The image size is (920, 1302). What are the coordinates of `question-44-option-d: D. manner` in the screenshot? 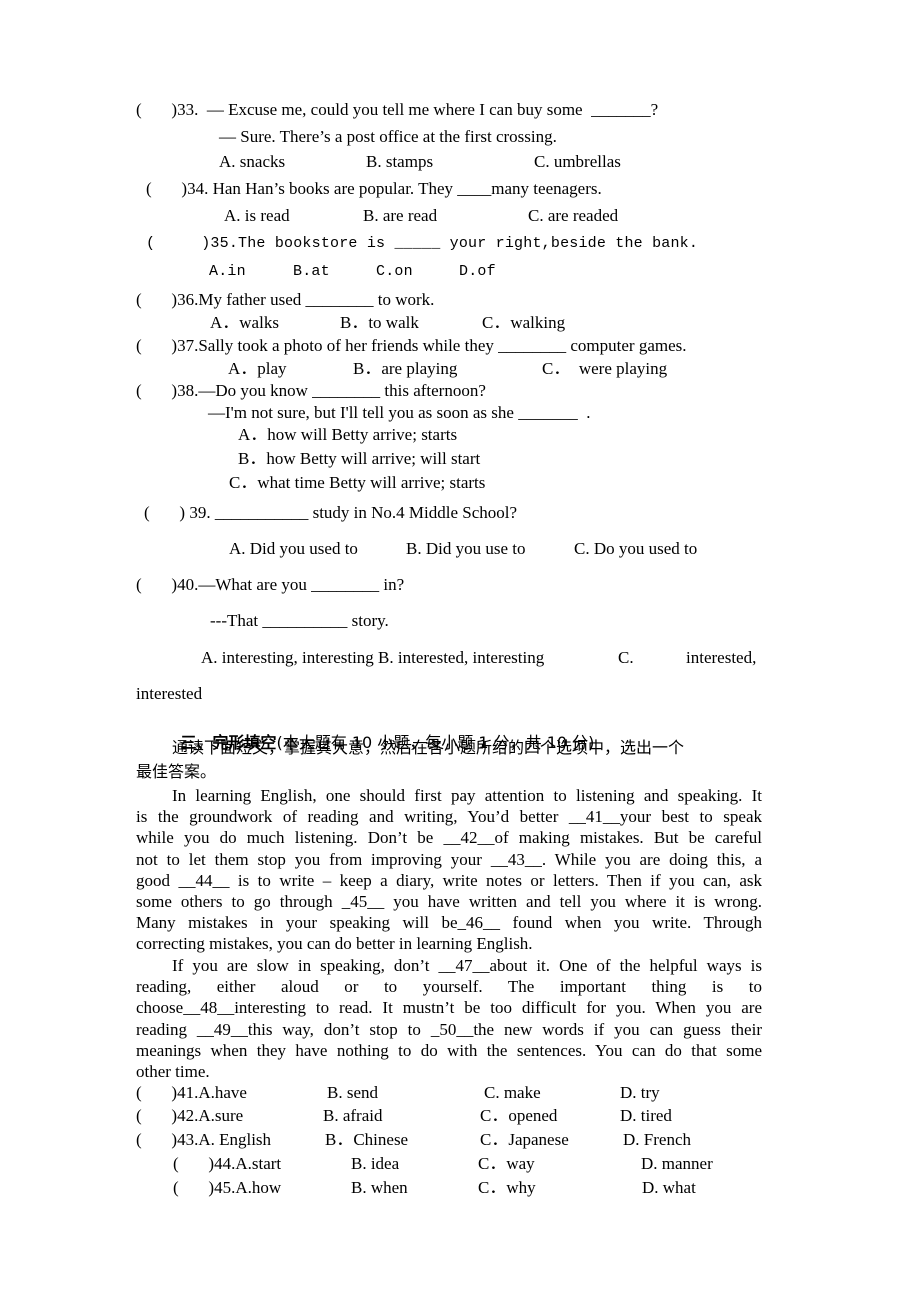 It's located at (677, 1163).